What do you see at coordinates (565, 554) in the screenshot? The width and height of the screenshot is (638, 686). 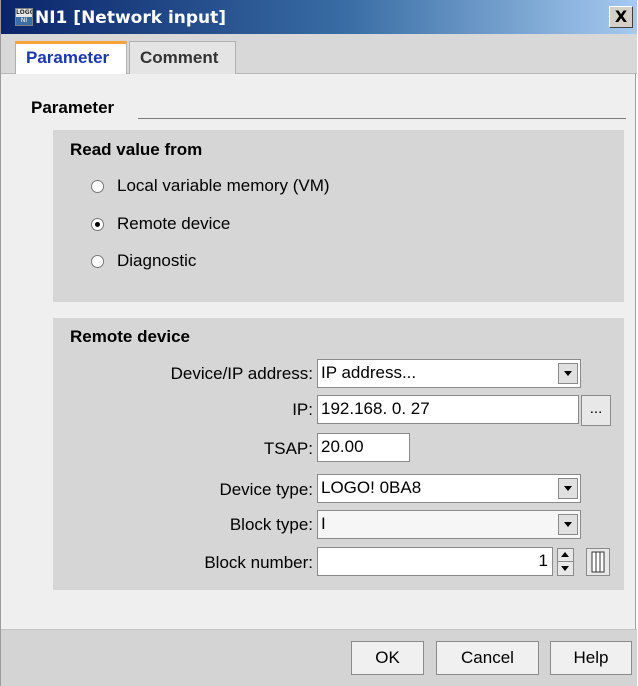 I see `spin-up-arrow` at bounding box center [565, 554].